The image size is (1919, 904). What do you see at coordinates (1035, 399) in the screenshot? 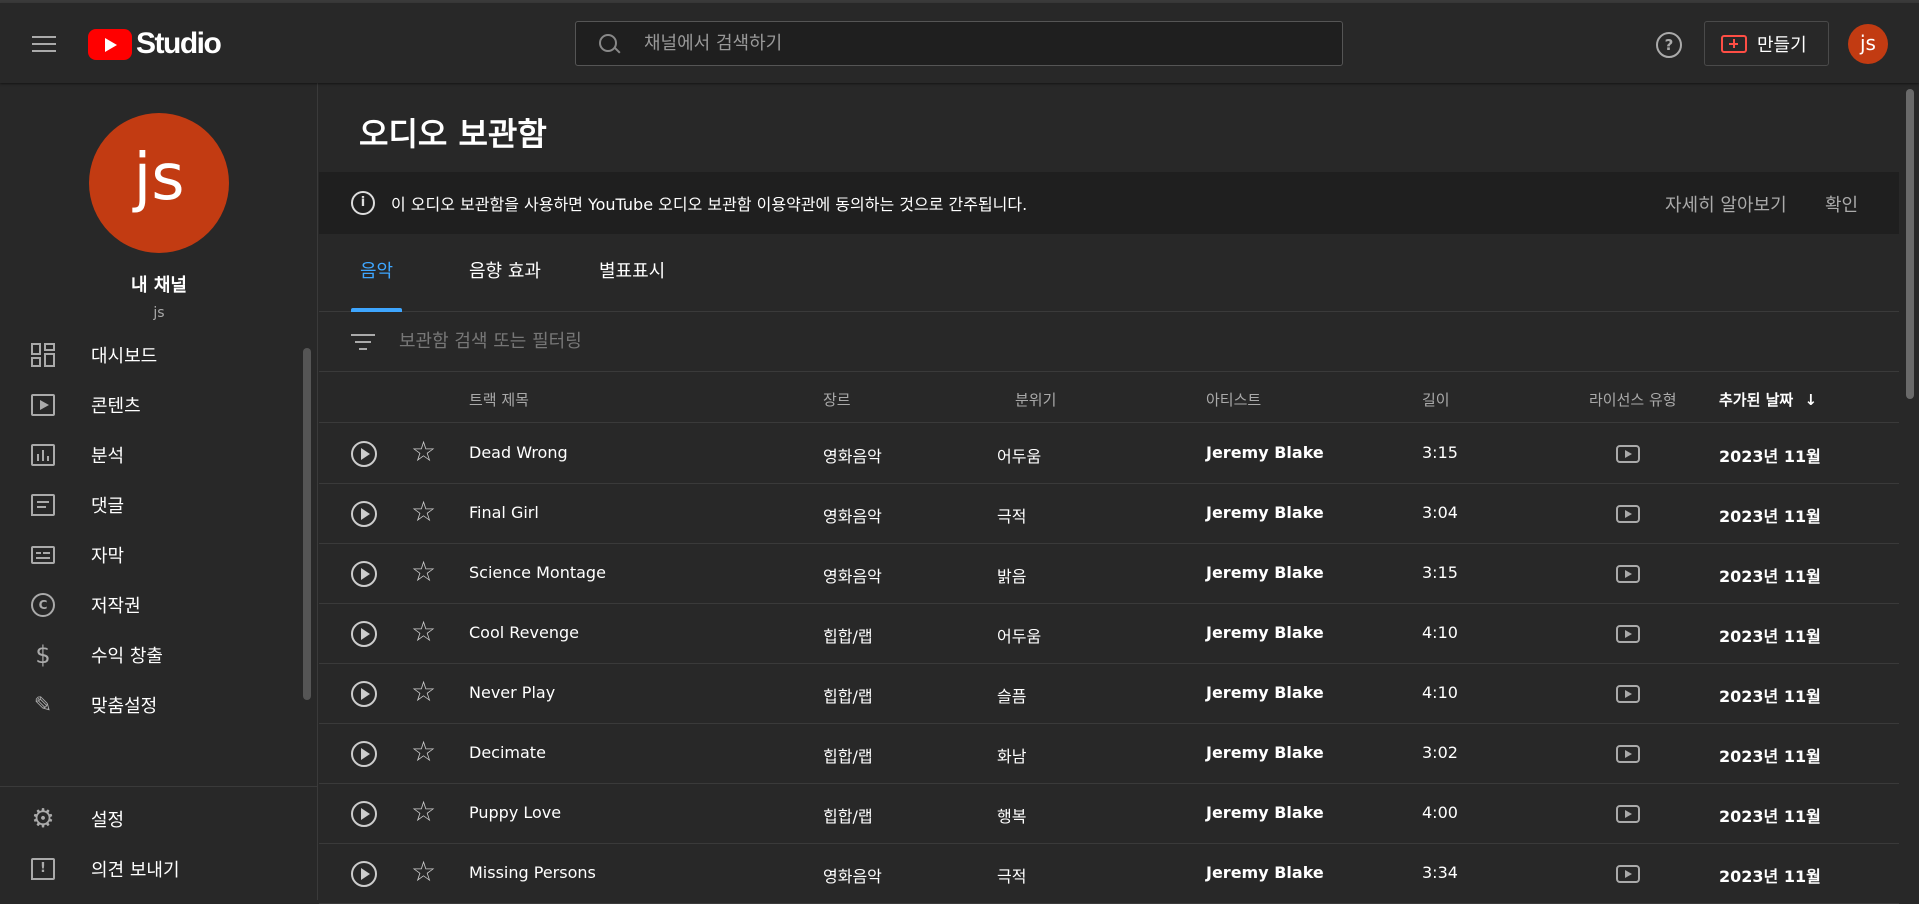
I see `column-header-mood: 분위기` at bounding box center [1035, 399].